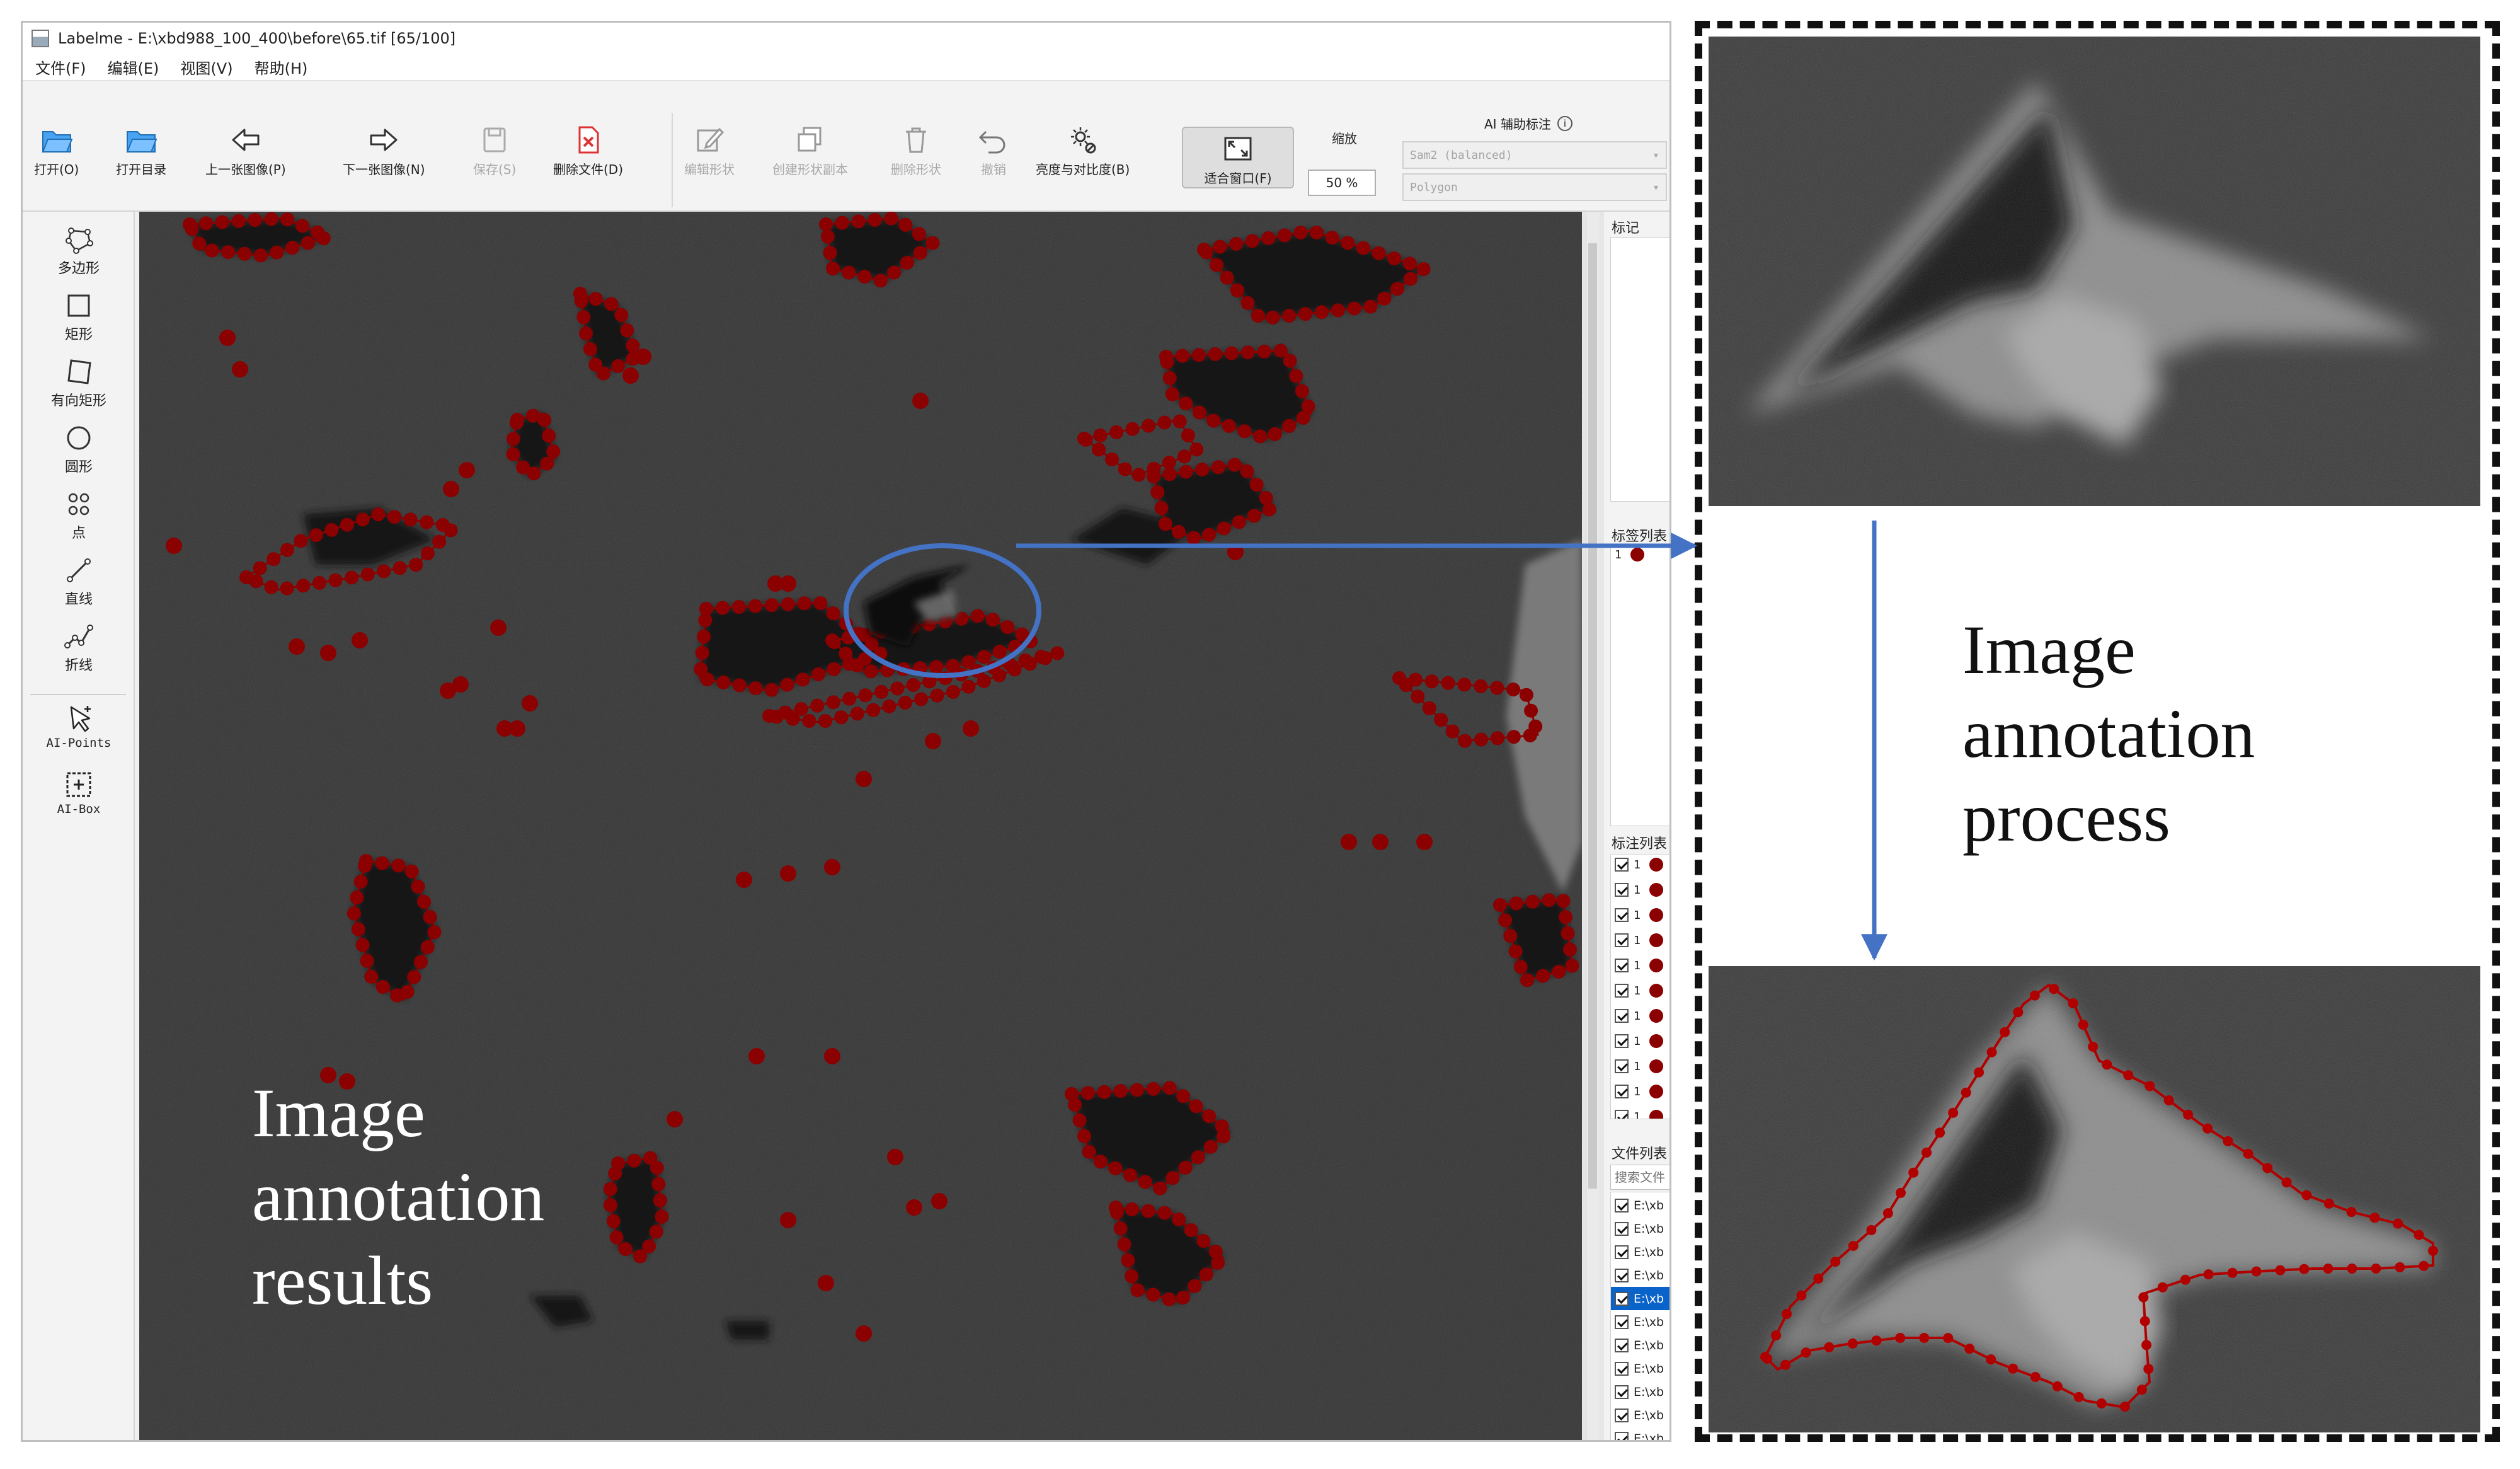  Describe the element at coordinates (79, 250) in the screenshot. I see `polygon-tool: 多边形` at that location.